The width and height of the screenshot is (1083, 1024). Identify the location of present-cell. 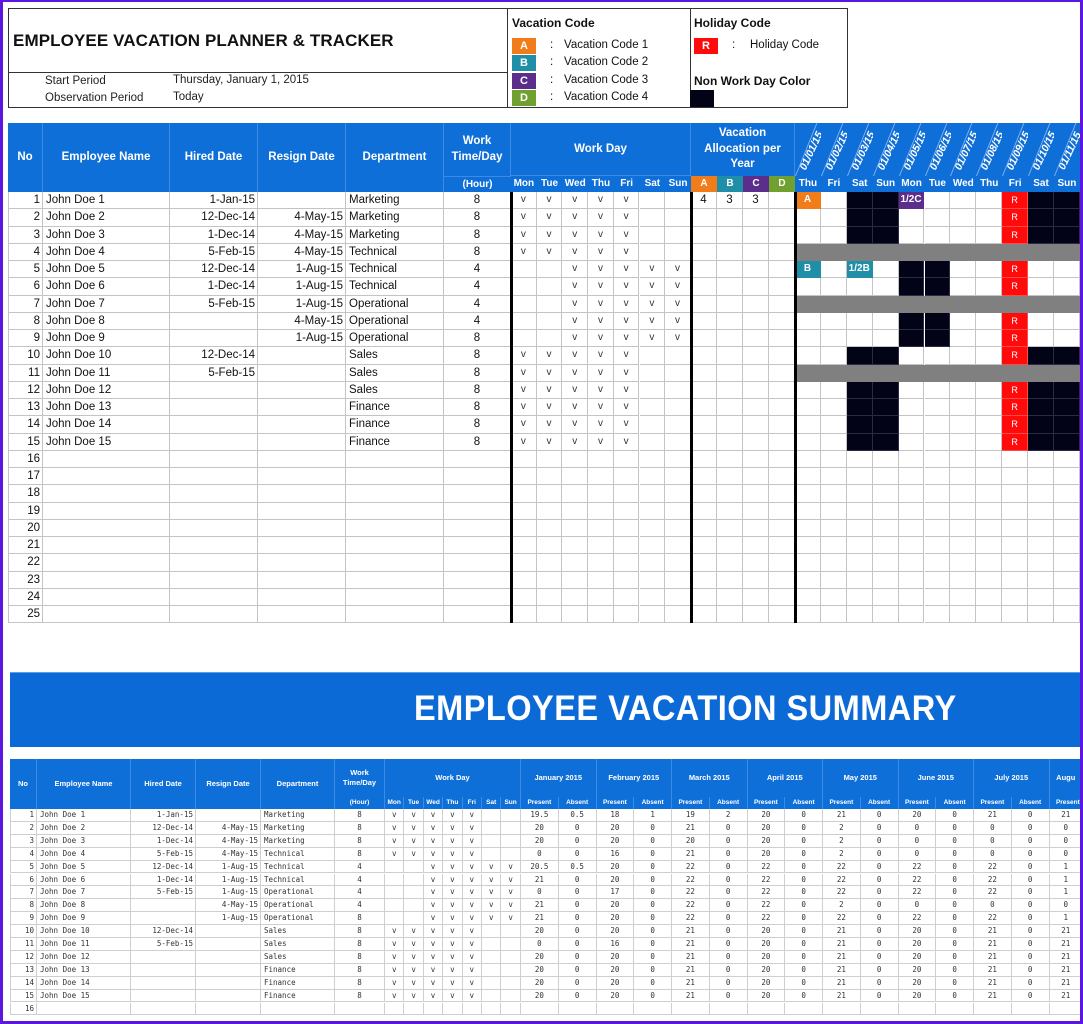
(1066, 1009).